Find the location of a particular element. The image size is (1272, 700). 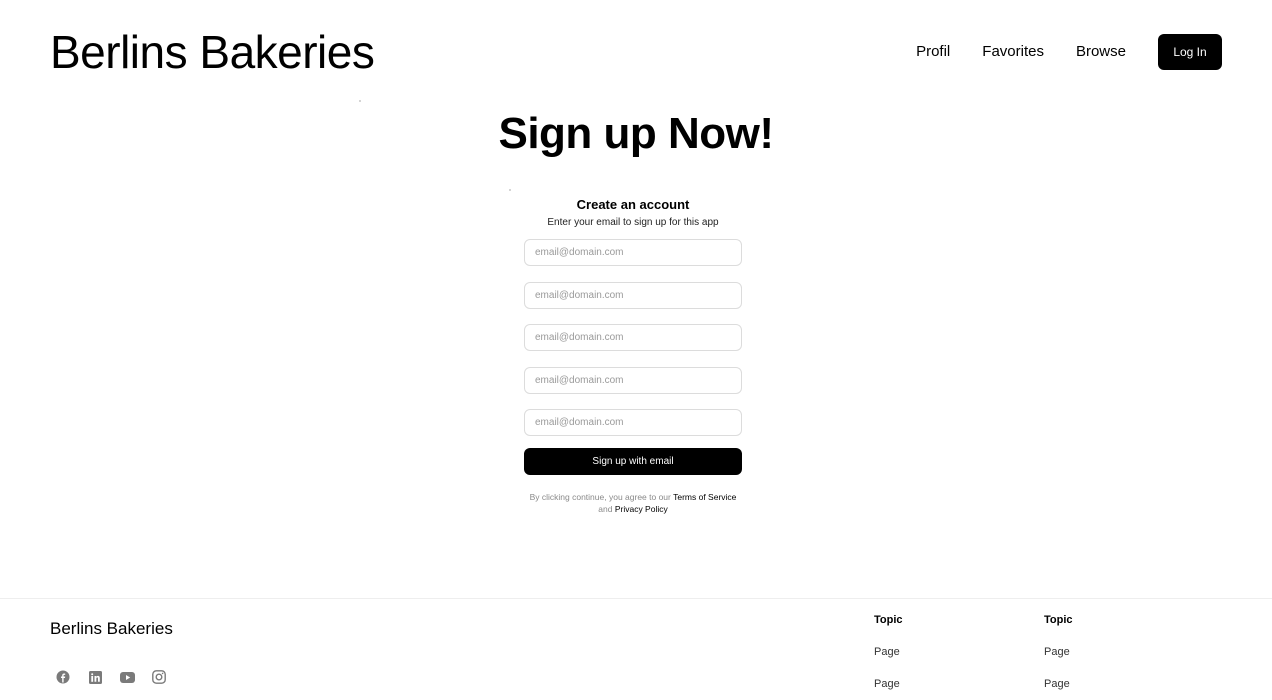

youtube-icon is located at coordinates (127, 677).